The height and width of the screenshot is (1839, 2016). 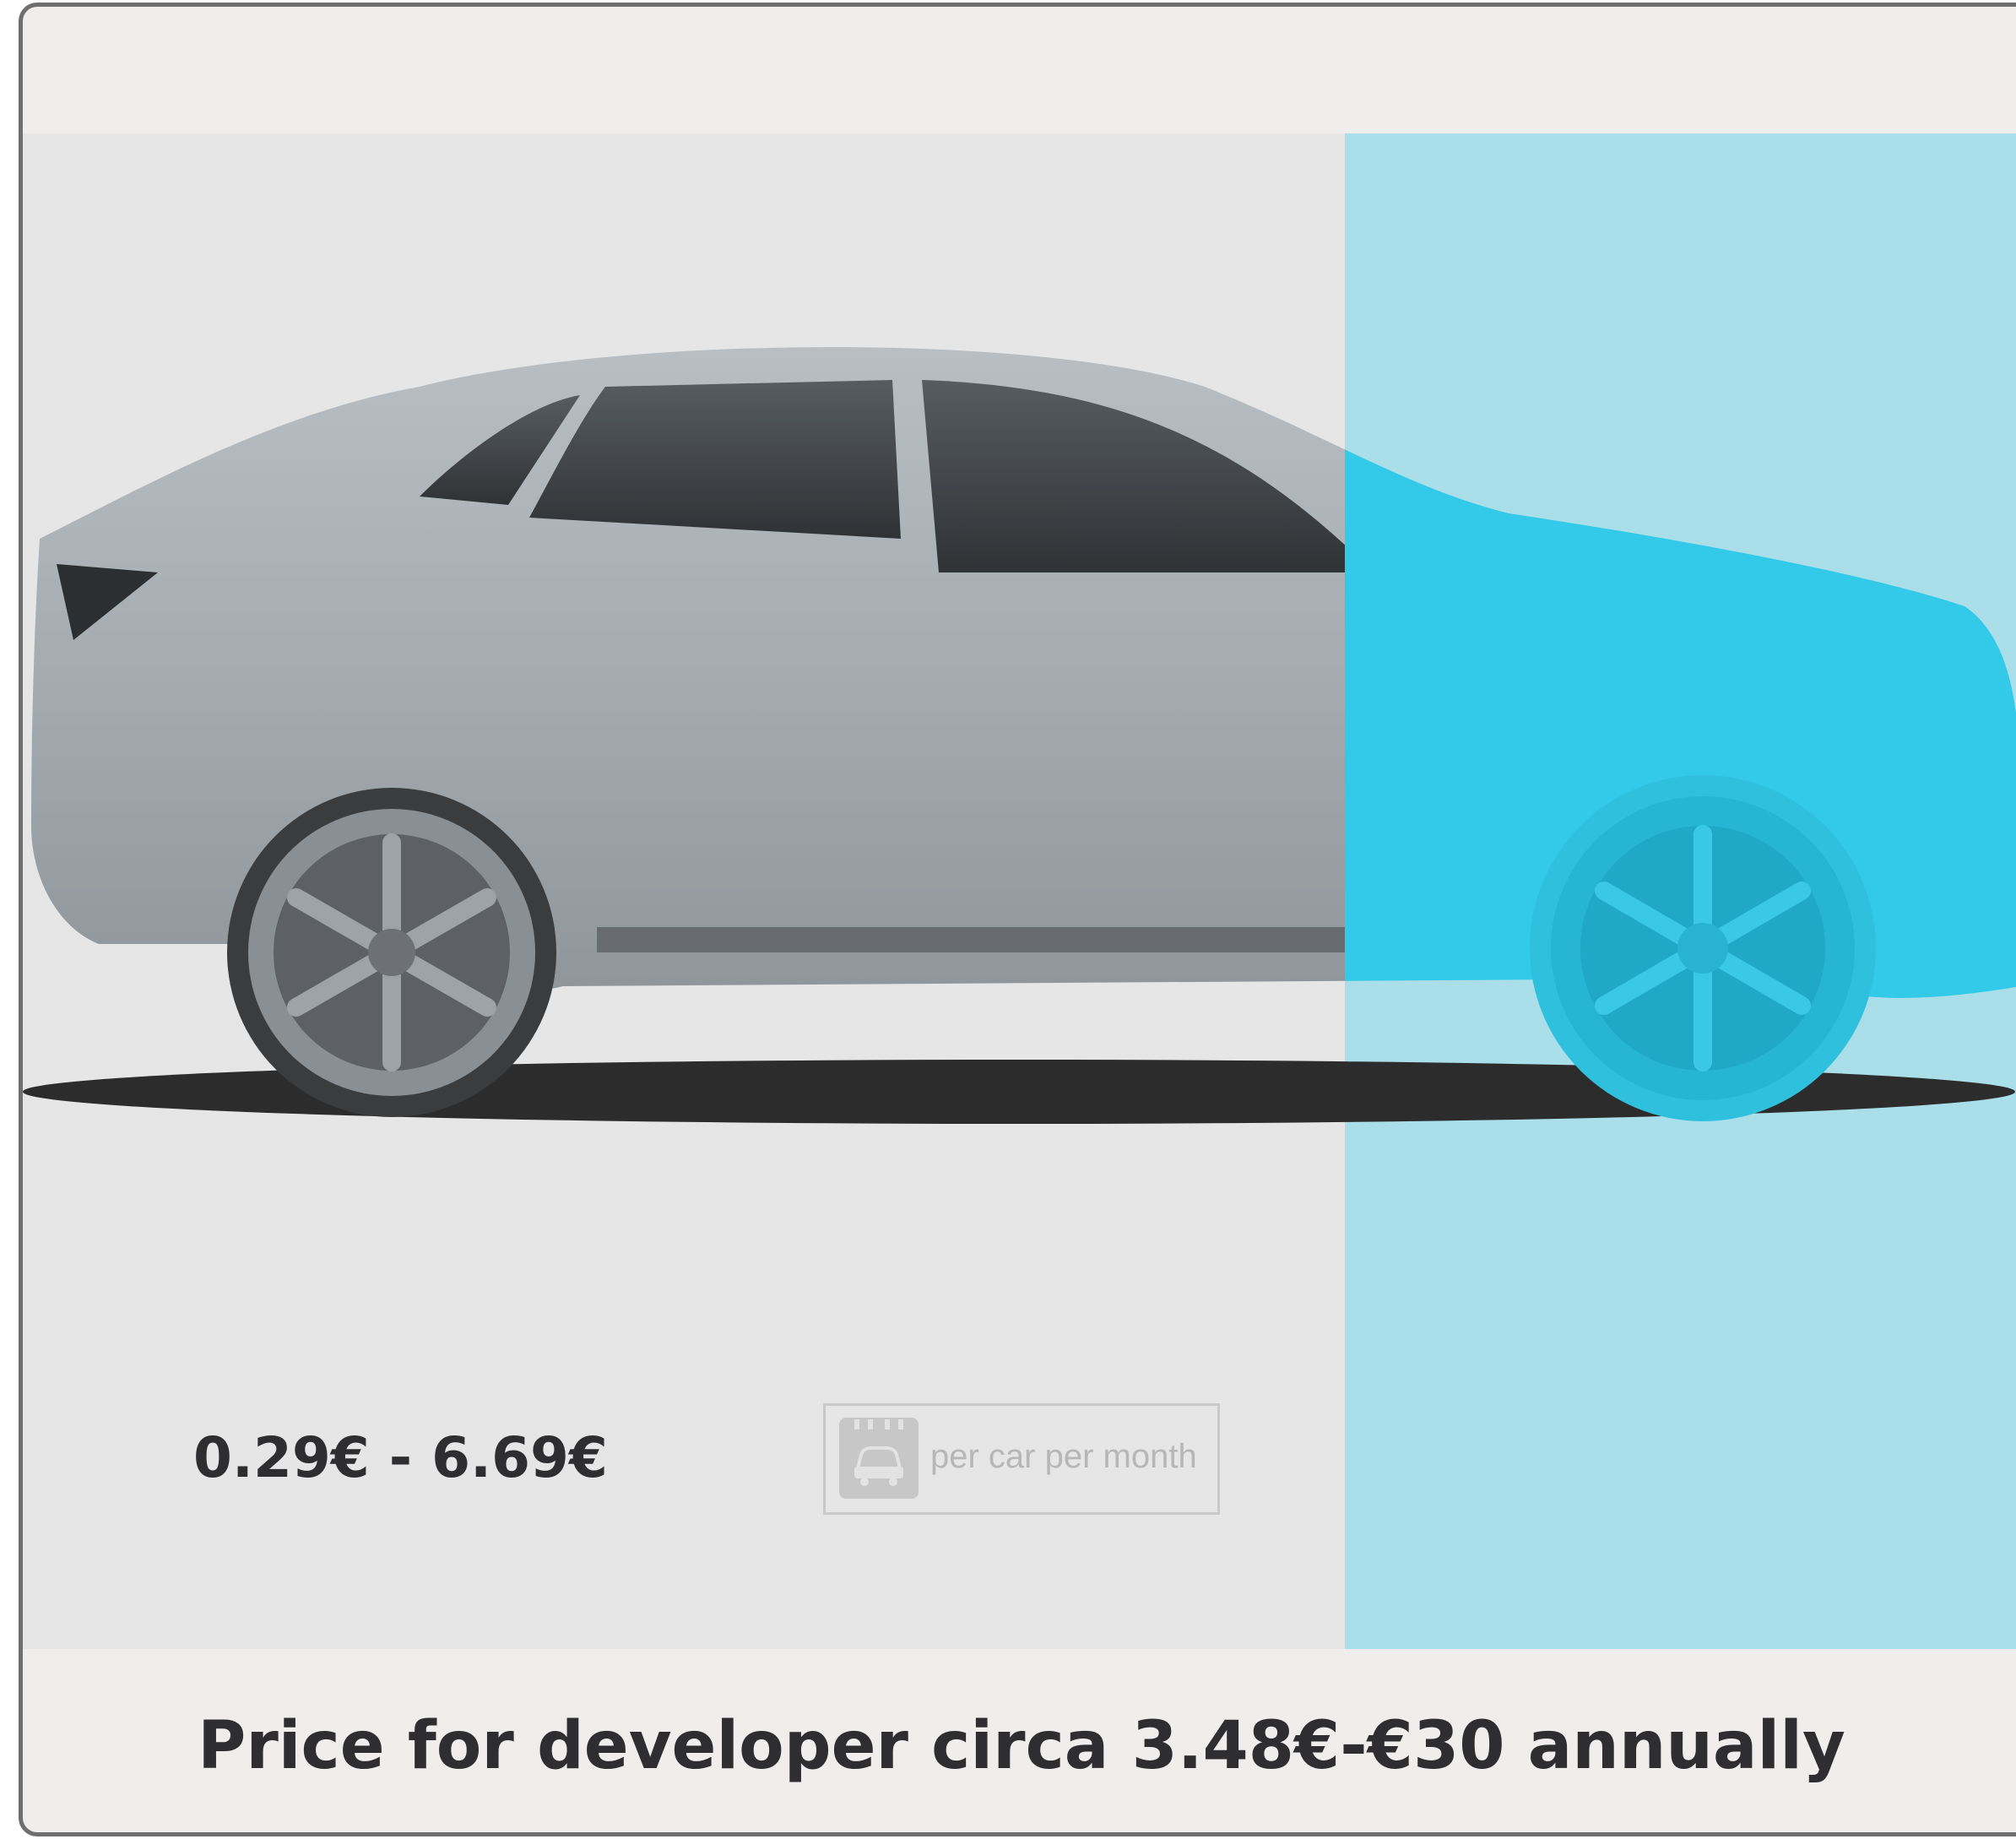 I want to click on front-wheel, so click(x=1703, y=948).